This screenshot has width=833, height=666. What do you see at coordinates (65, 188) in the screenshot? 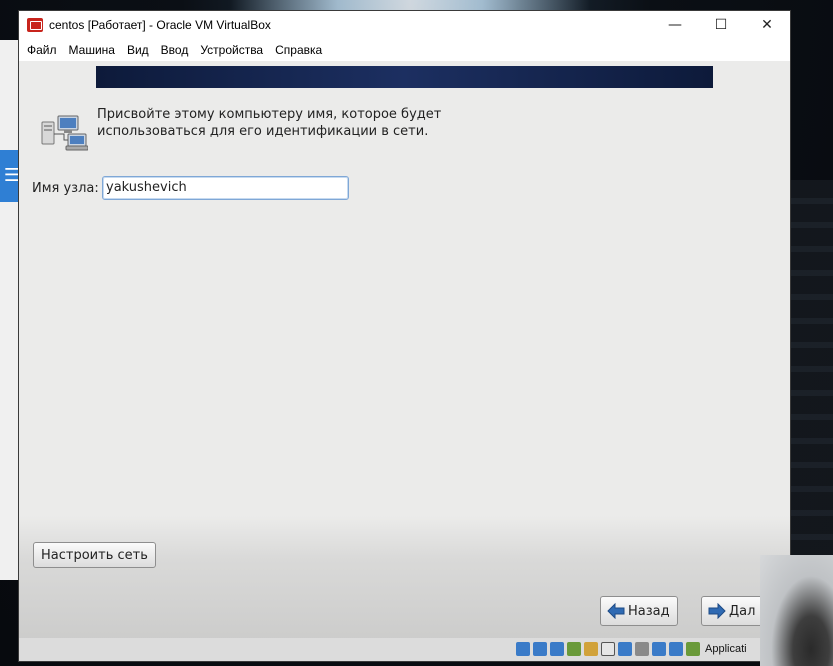
I see `hostname-label: Имя узла:` at bounding box center [65, 188].